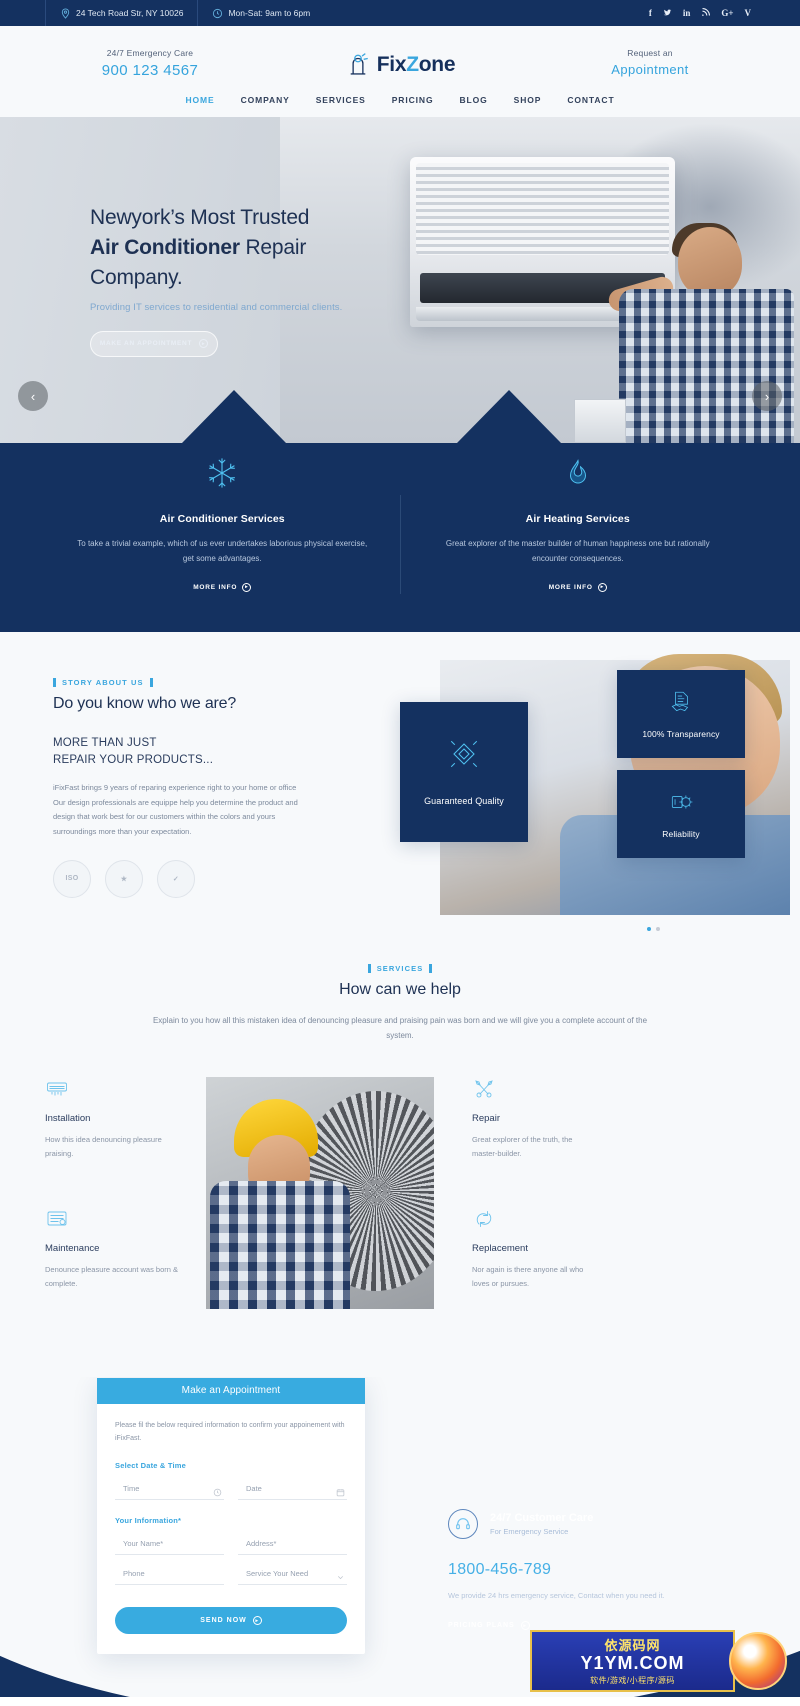  Describe the element at coordinates (150, 53) in the screenshot. I see `emergency-care-label: 24/7 Emergency Care` at that location.